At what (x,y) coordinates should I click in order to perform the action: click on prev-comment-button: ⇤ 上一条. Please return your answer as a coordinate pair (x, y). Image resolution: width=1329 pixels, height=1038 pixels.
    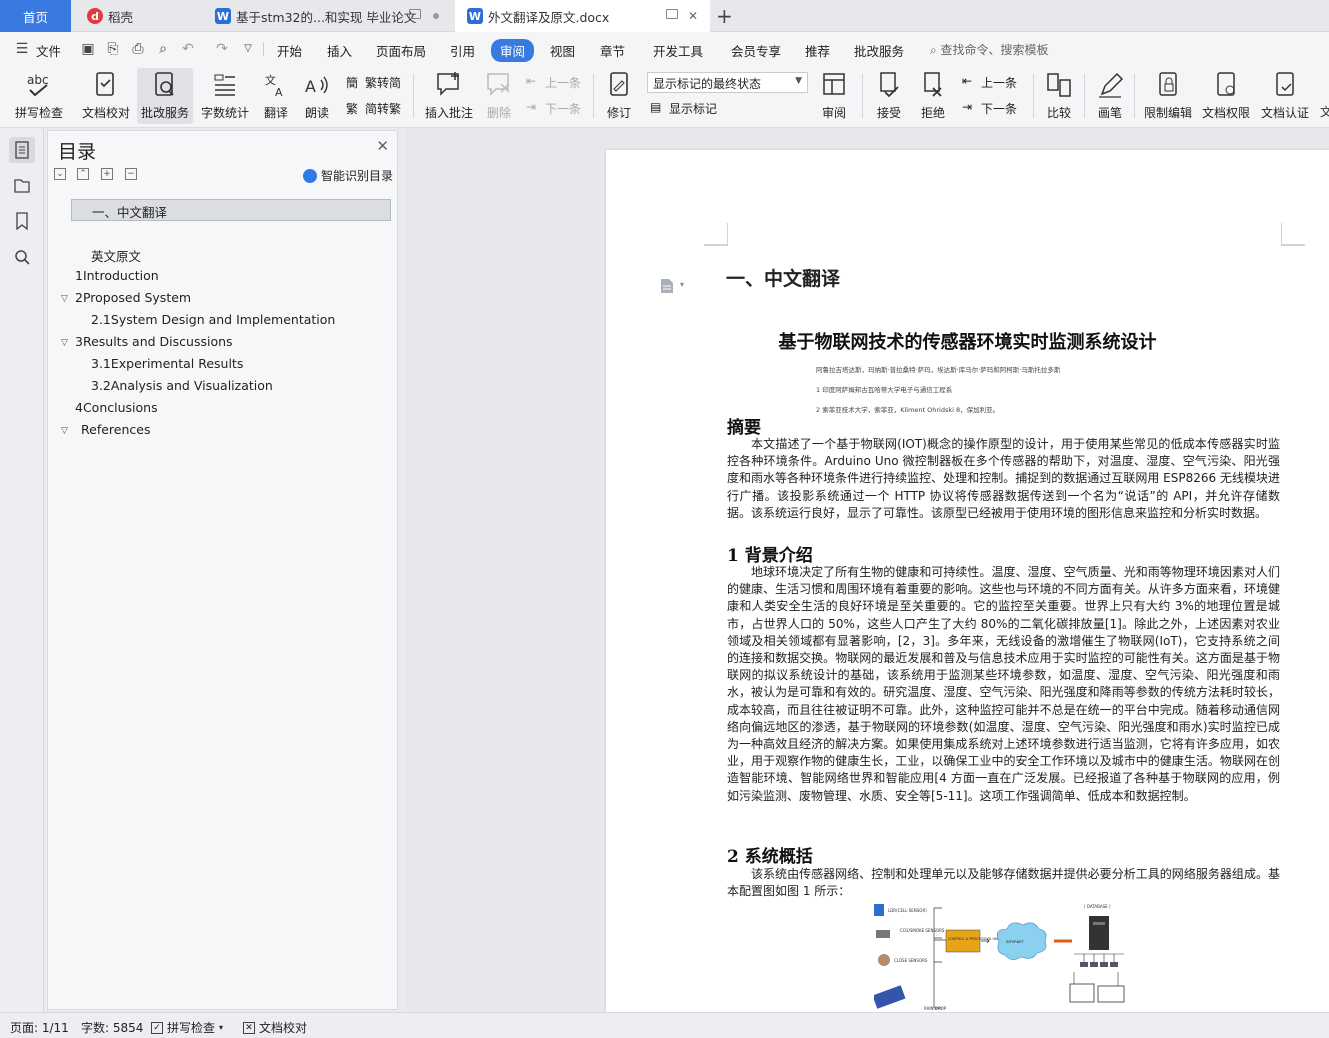
    Looking at the image, I should click on (553, 82).